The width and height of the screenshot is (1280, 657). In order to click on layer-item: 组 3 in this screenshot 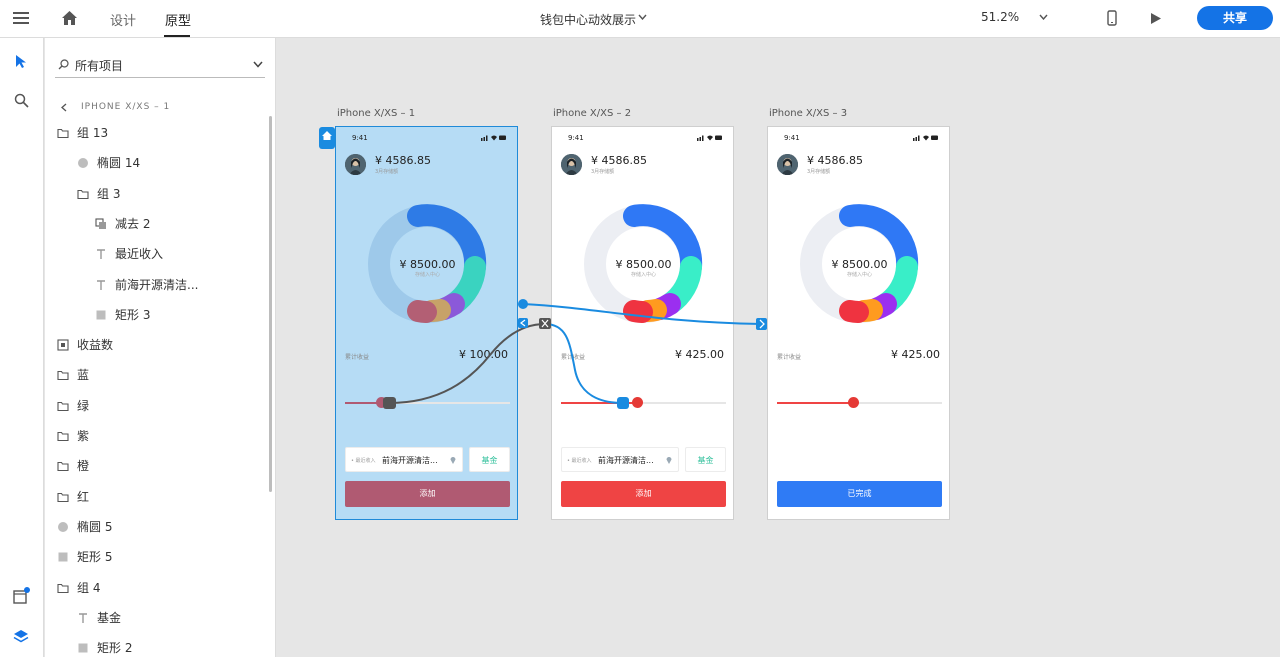, I will do `click(98, 195)`.